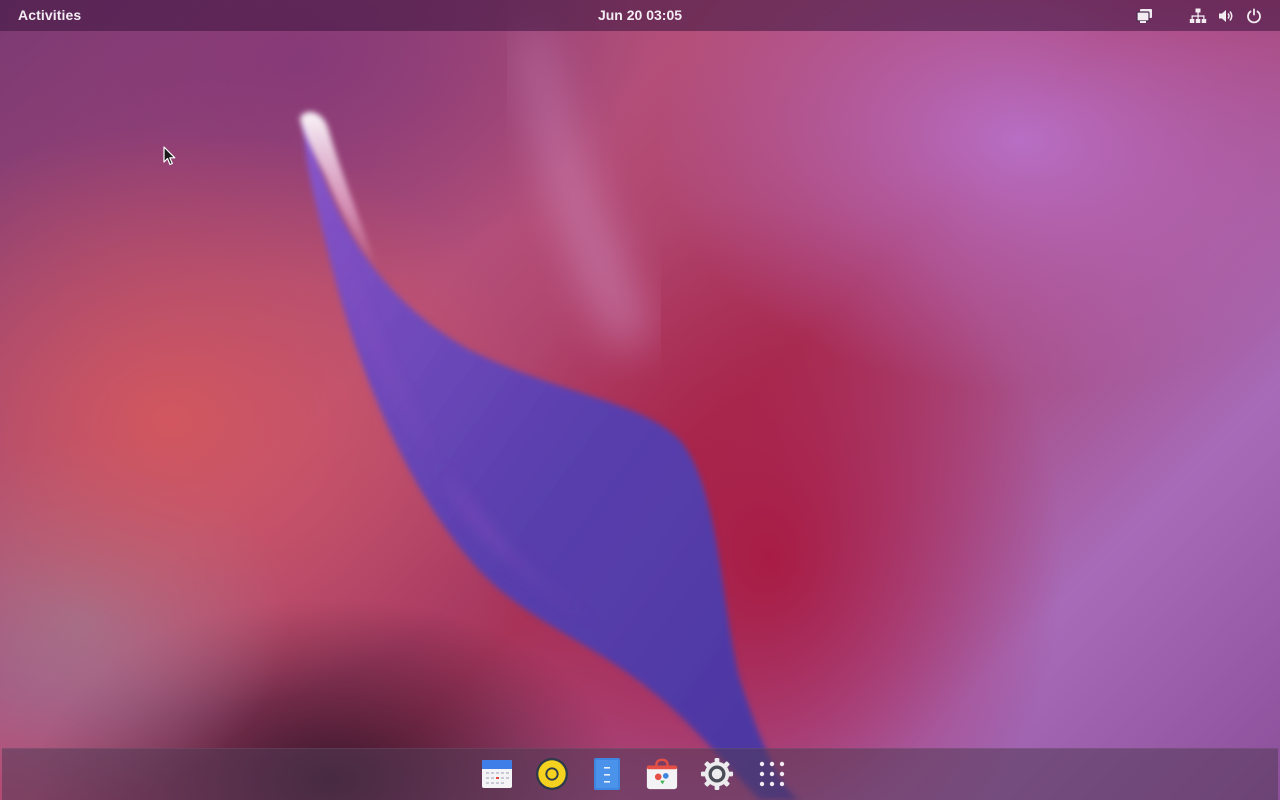 Image resolution: width=1280 pixels, height=800 pixels. What do you see at coordinates (49, 15) in the screenshot?
I see `activities-button: Activities` at bounding box center [49, 15].